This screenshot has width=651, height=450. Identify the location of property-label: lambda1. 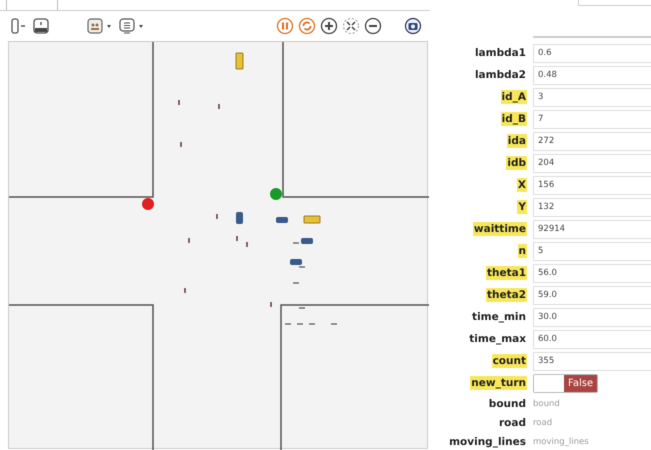
(500, 53).